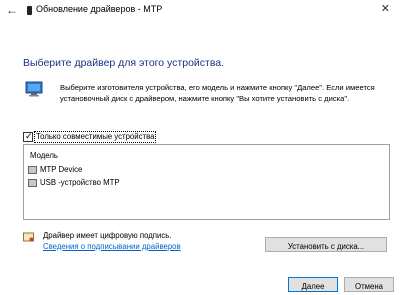 This screenshot has width=400, height=295. What do you see at coordinates (34, 89) in the screenshot?
I see `computer-icon` at bounding box center [34, 89].